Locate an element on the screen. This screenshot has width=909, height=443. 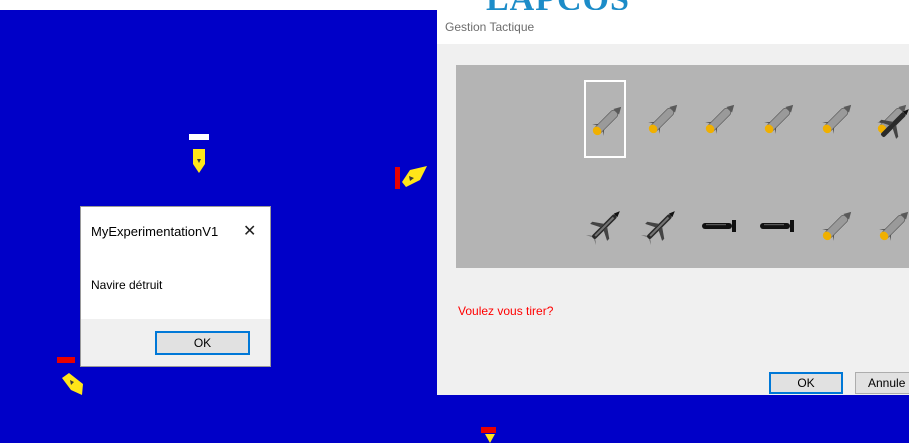
dialog-ok-button: OK is located at coordinates (202, 343).